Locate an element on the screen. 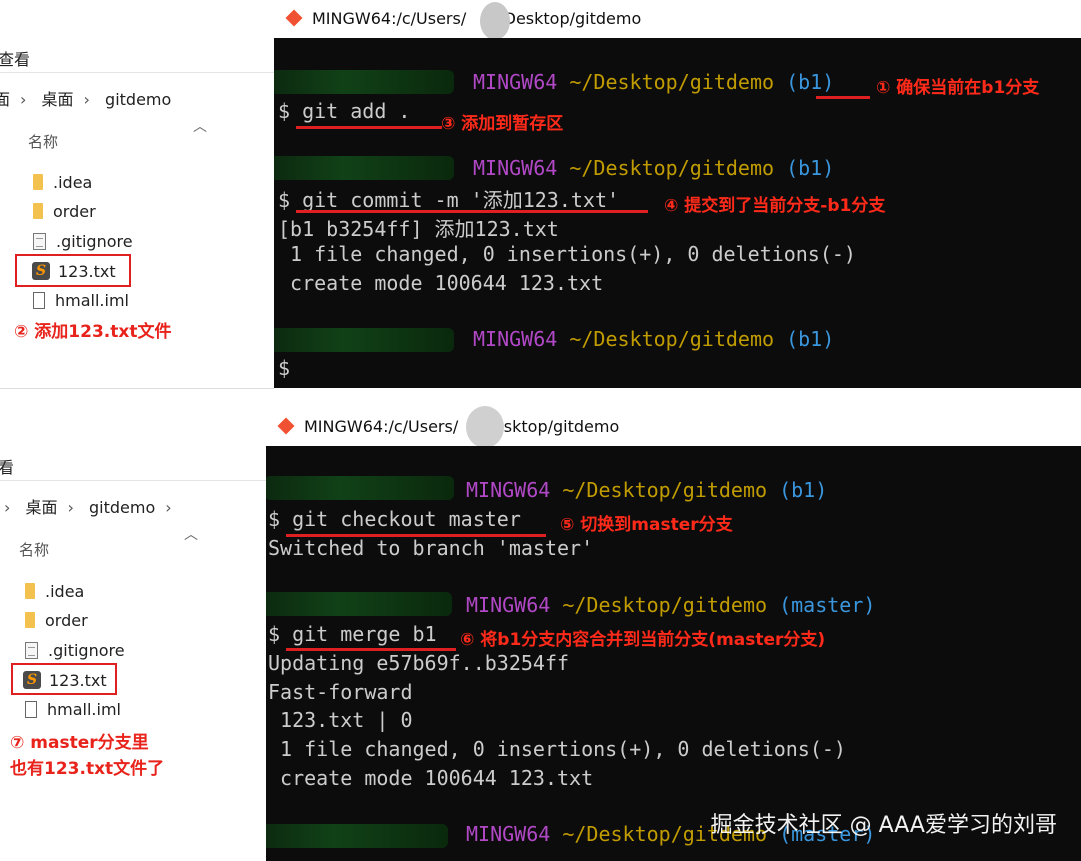 This screenshot has height=861, width=1081. command-line: $ git commit -m '添加123.txt' is located at coordinates (449, 200).